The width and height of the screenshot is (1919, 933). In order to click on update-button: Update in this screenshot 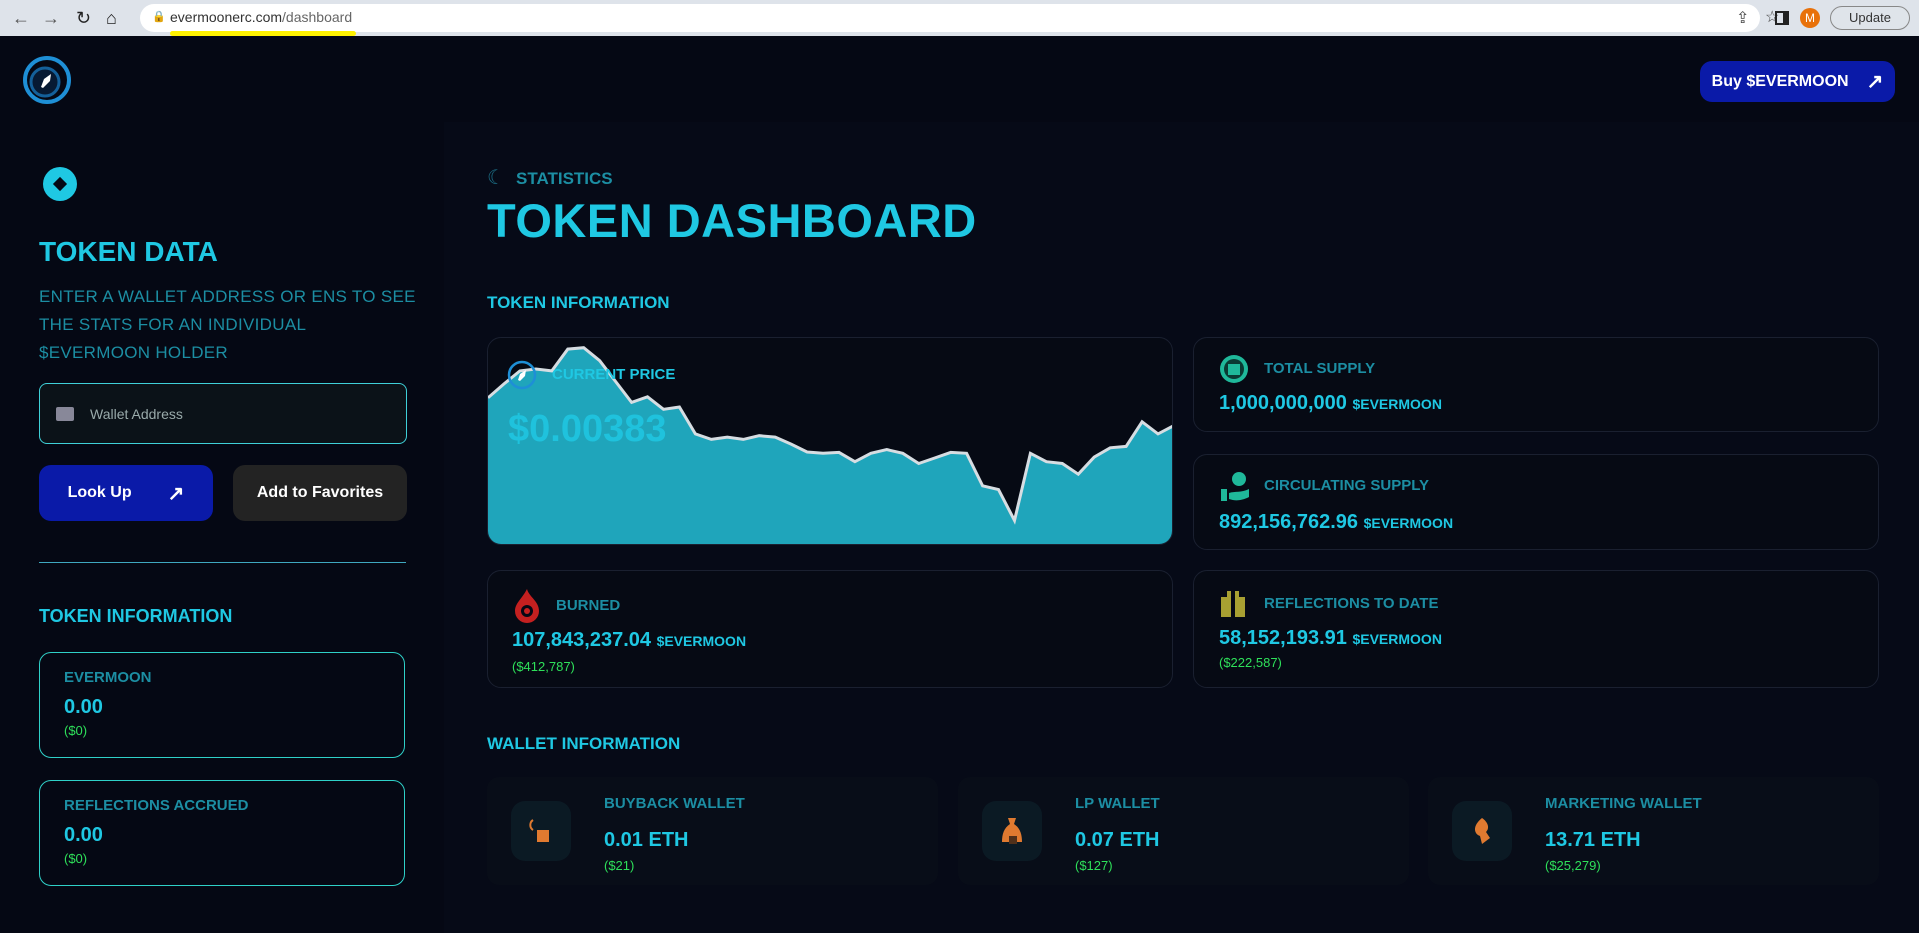, I will do `click(1870, 18)`.